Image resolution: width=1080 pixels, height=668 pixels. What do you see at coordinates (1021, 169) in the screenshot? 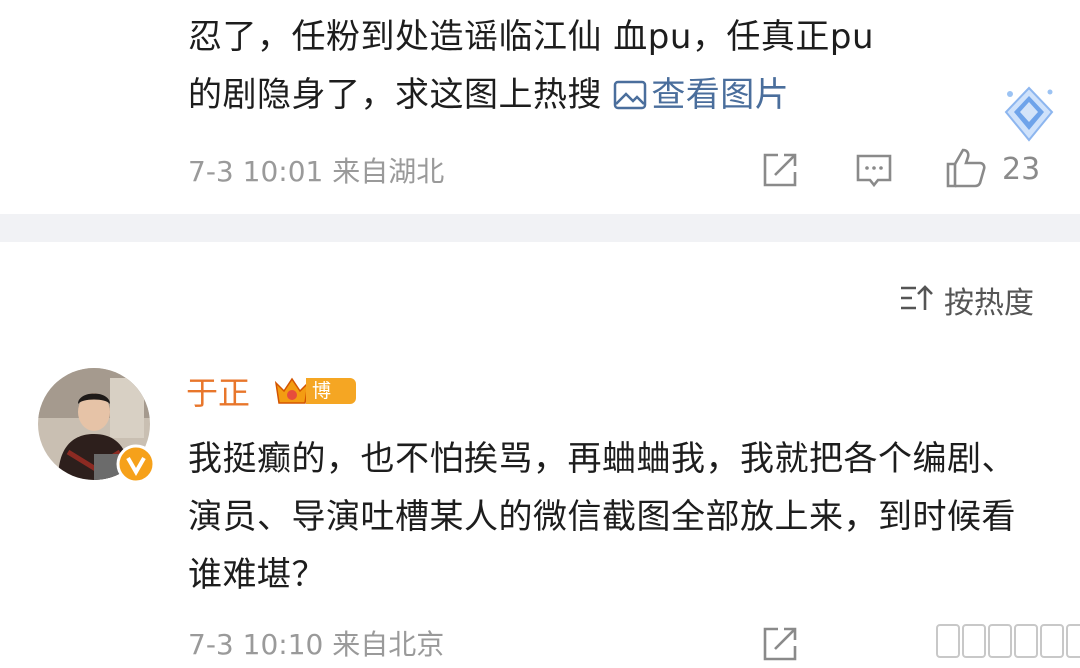
I see `like-count: 23` at bounding box center [1021, 169].